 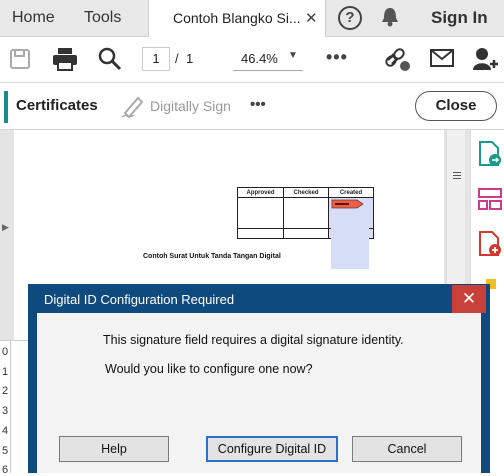 I want to click on accent-marker, so click(x=6, y=107).